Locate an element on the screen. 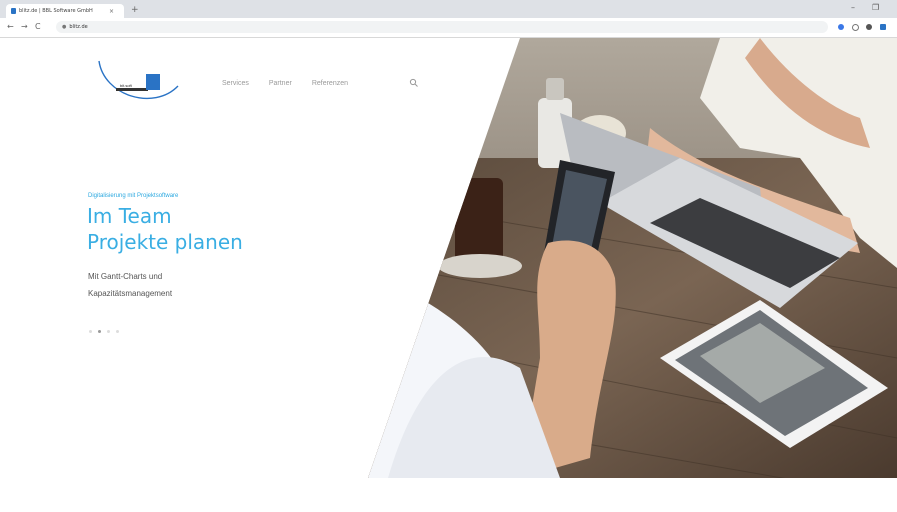 The height and width of the screenshot is (512, 897). minimize-button: – is located at coordinates (853, 7).